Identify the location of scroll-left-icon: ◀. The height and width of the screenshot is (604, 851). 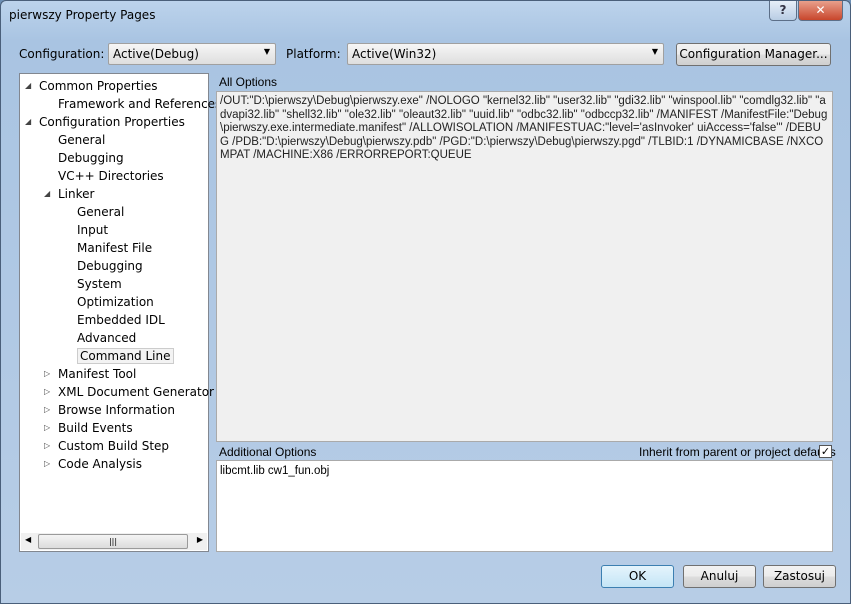
(28, 539).